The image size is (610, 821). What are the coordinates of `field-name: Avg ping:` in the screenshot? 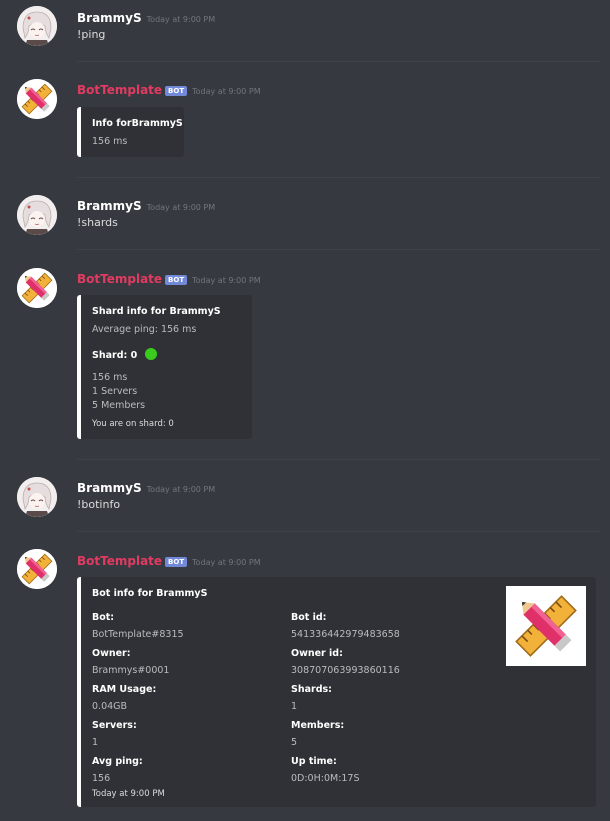 It's located at (117, 761).